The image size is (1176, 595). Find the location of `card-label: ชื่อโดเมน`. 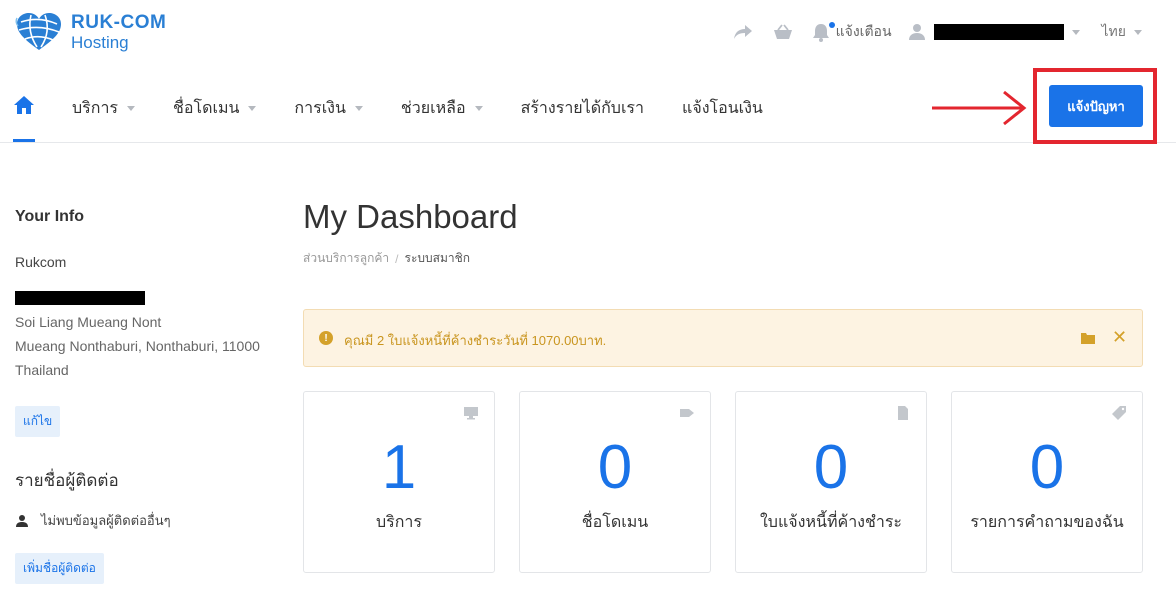

card-label: ชื่อโดเมน is located at coordinates (615, 522).